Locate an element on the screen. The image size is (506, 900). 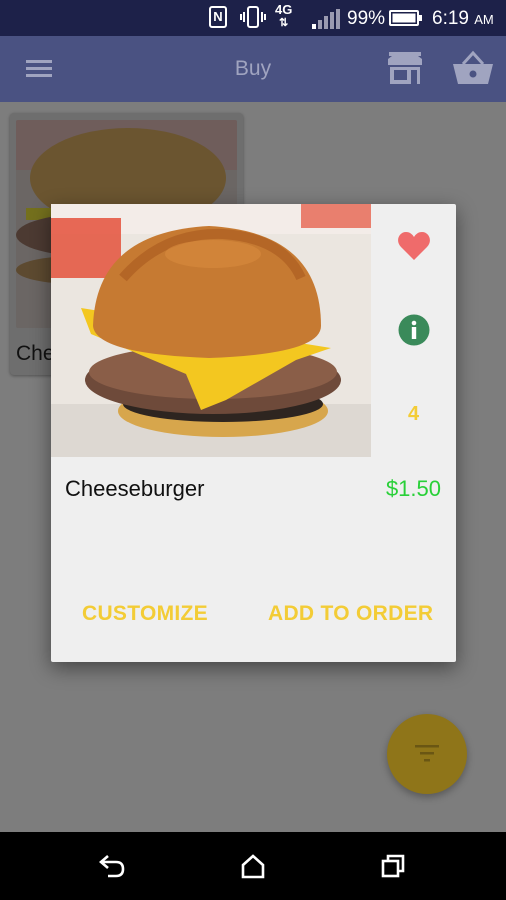
back-icon is located at coordinates (112, 866).